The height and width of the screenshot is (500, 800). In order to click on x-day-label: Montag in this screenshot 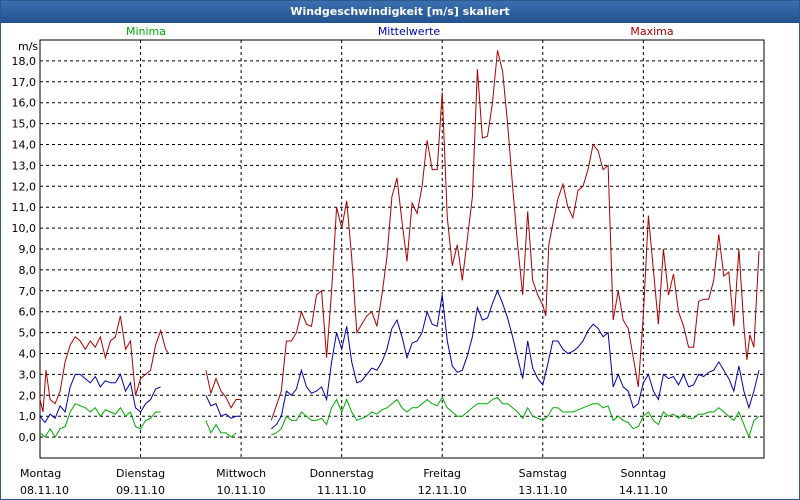, I will do `click(40, 473)`.